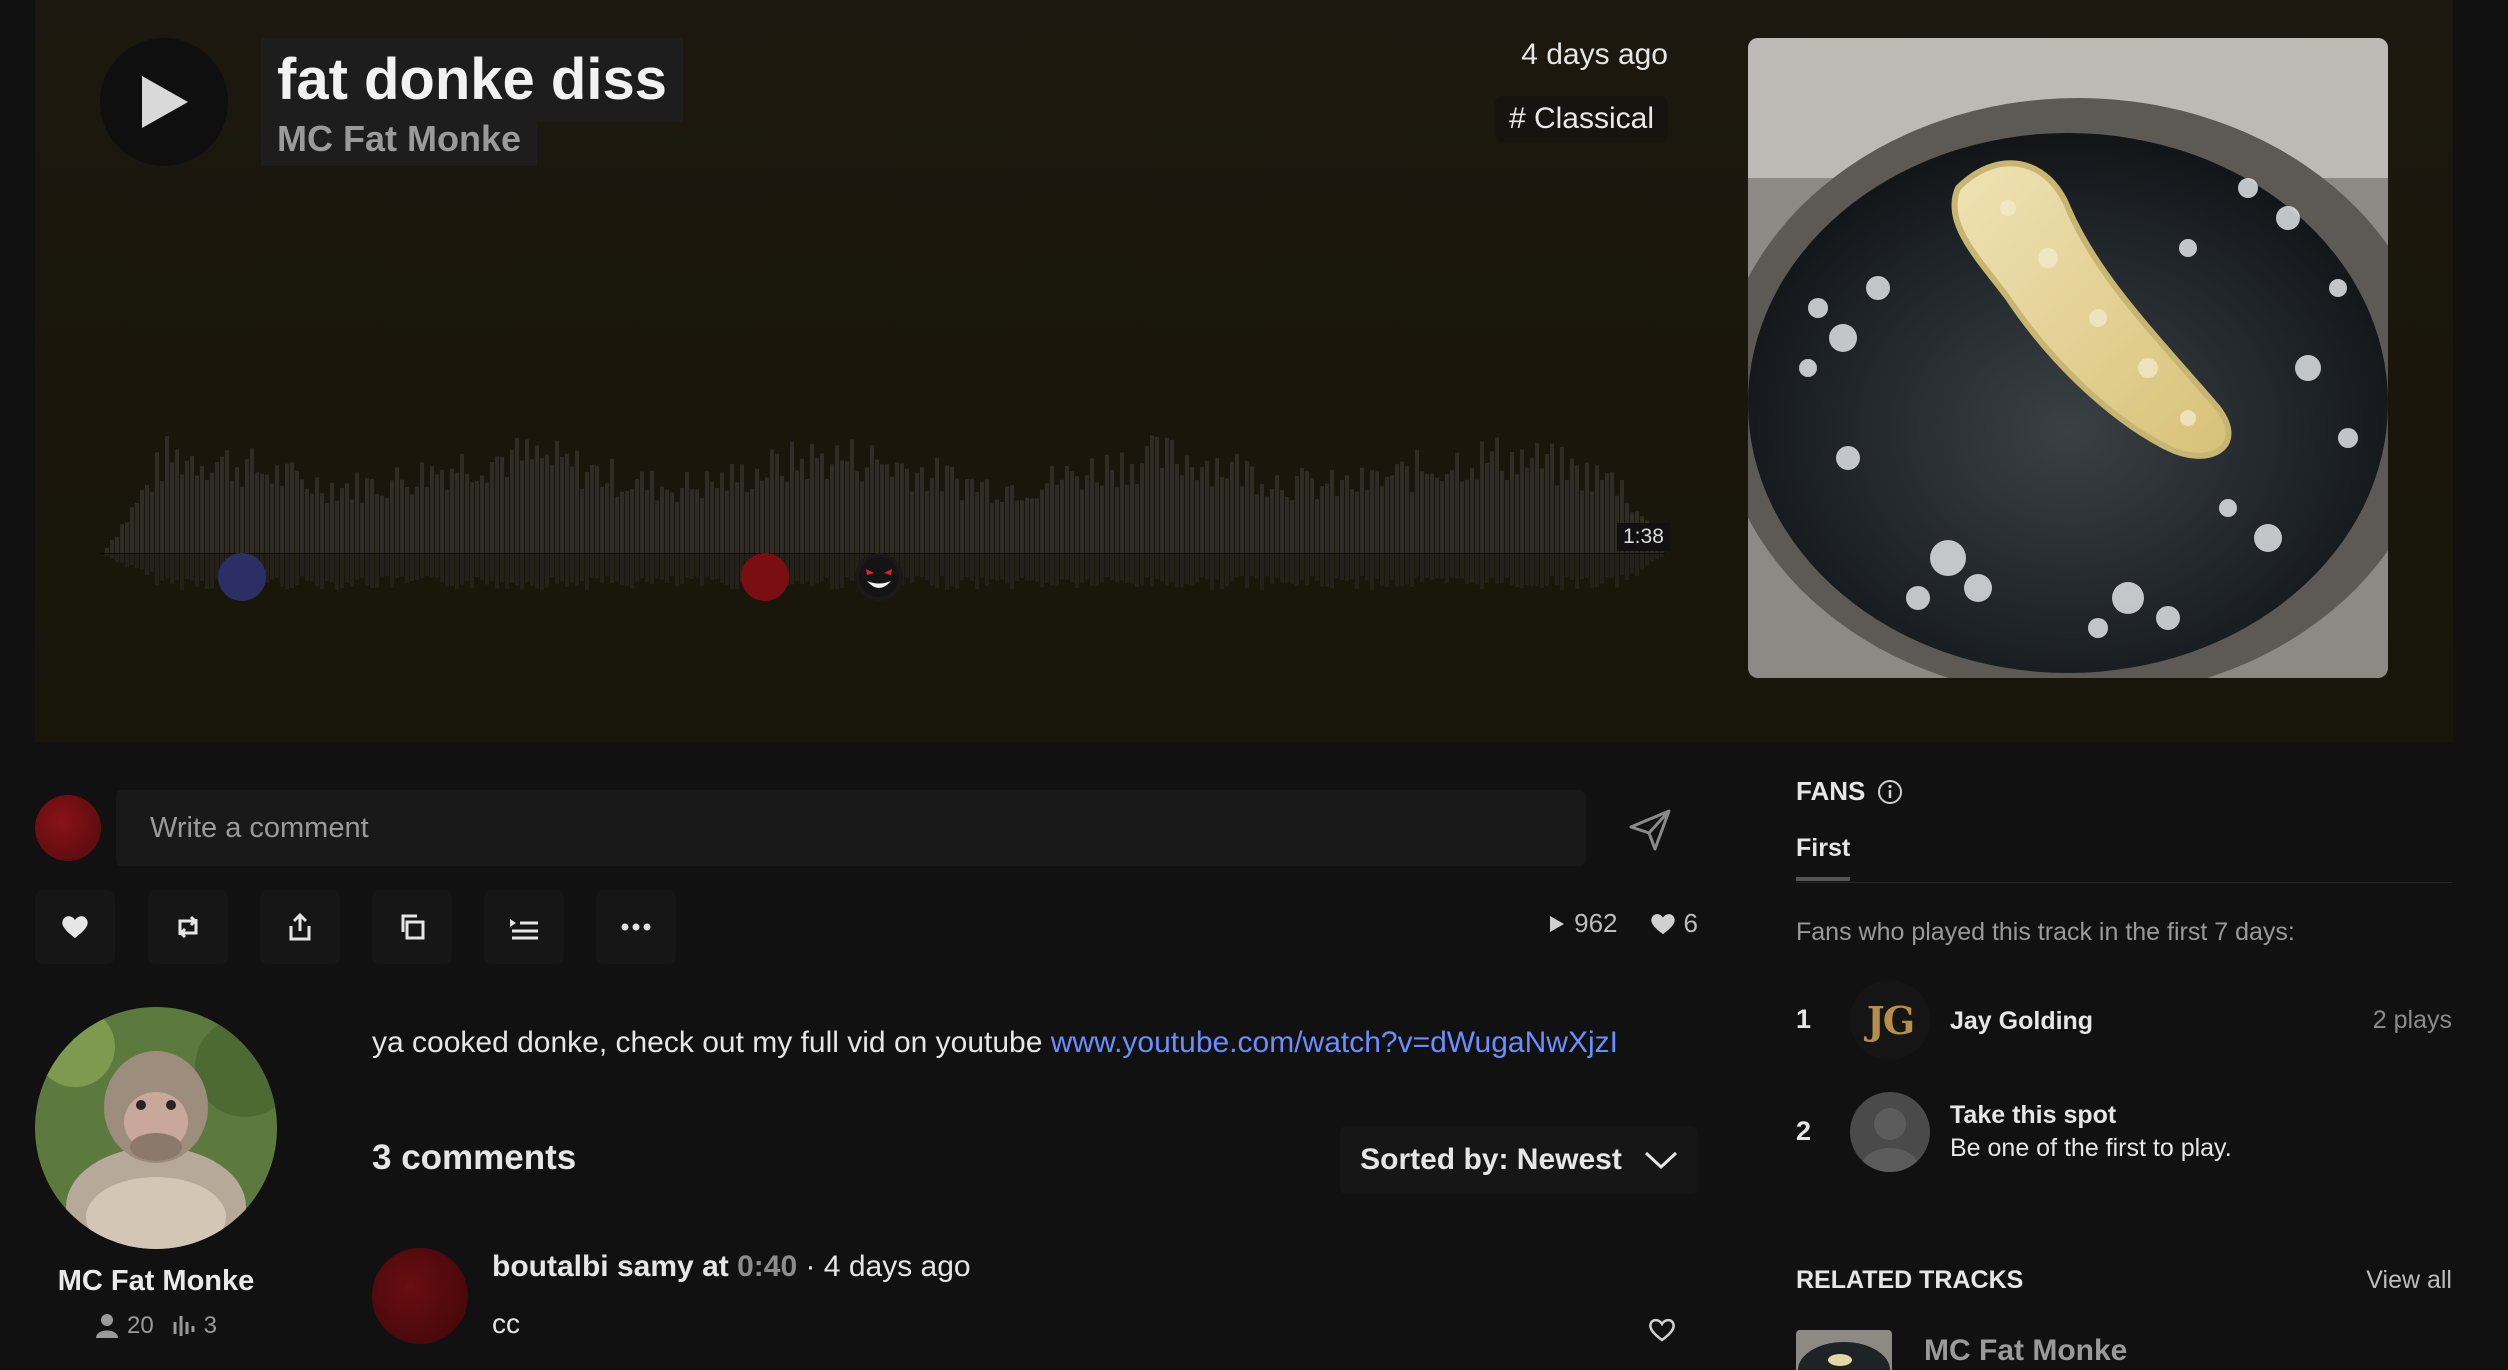 Image resolution: width=2508 pixels, height=1370 pixels. What do you see at coordinates (1334, 1042) in the screenshot?
I see `description-link: www.youtube.com/watch?v=dWugaNwXjzI` at bounding box center [1334, 1042].